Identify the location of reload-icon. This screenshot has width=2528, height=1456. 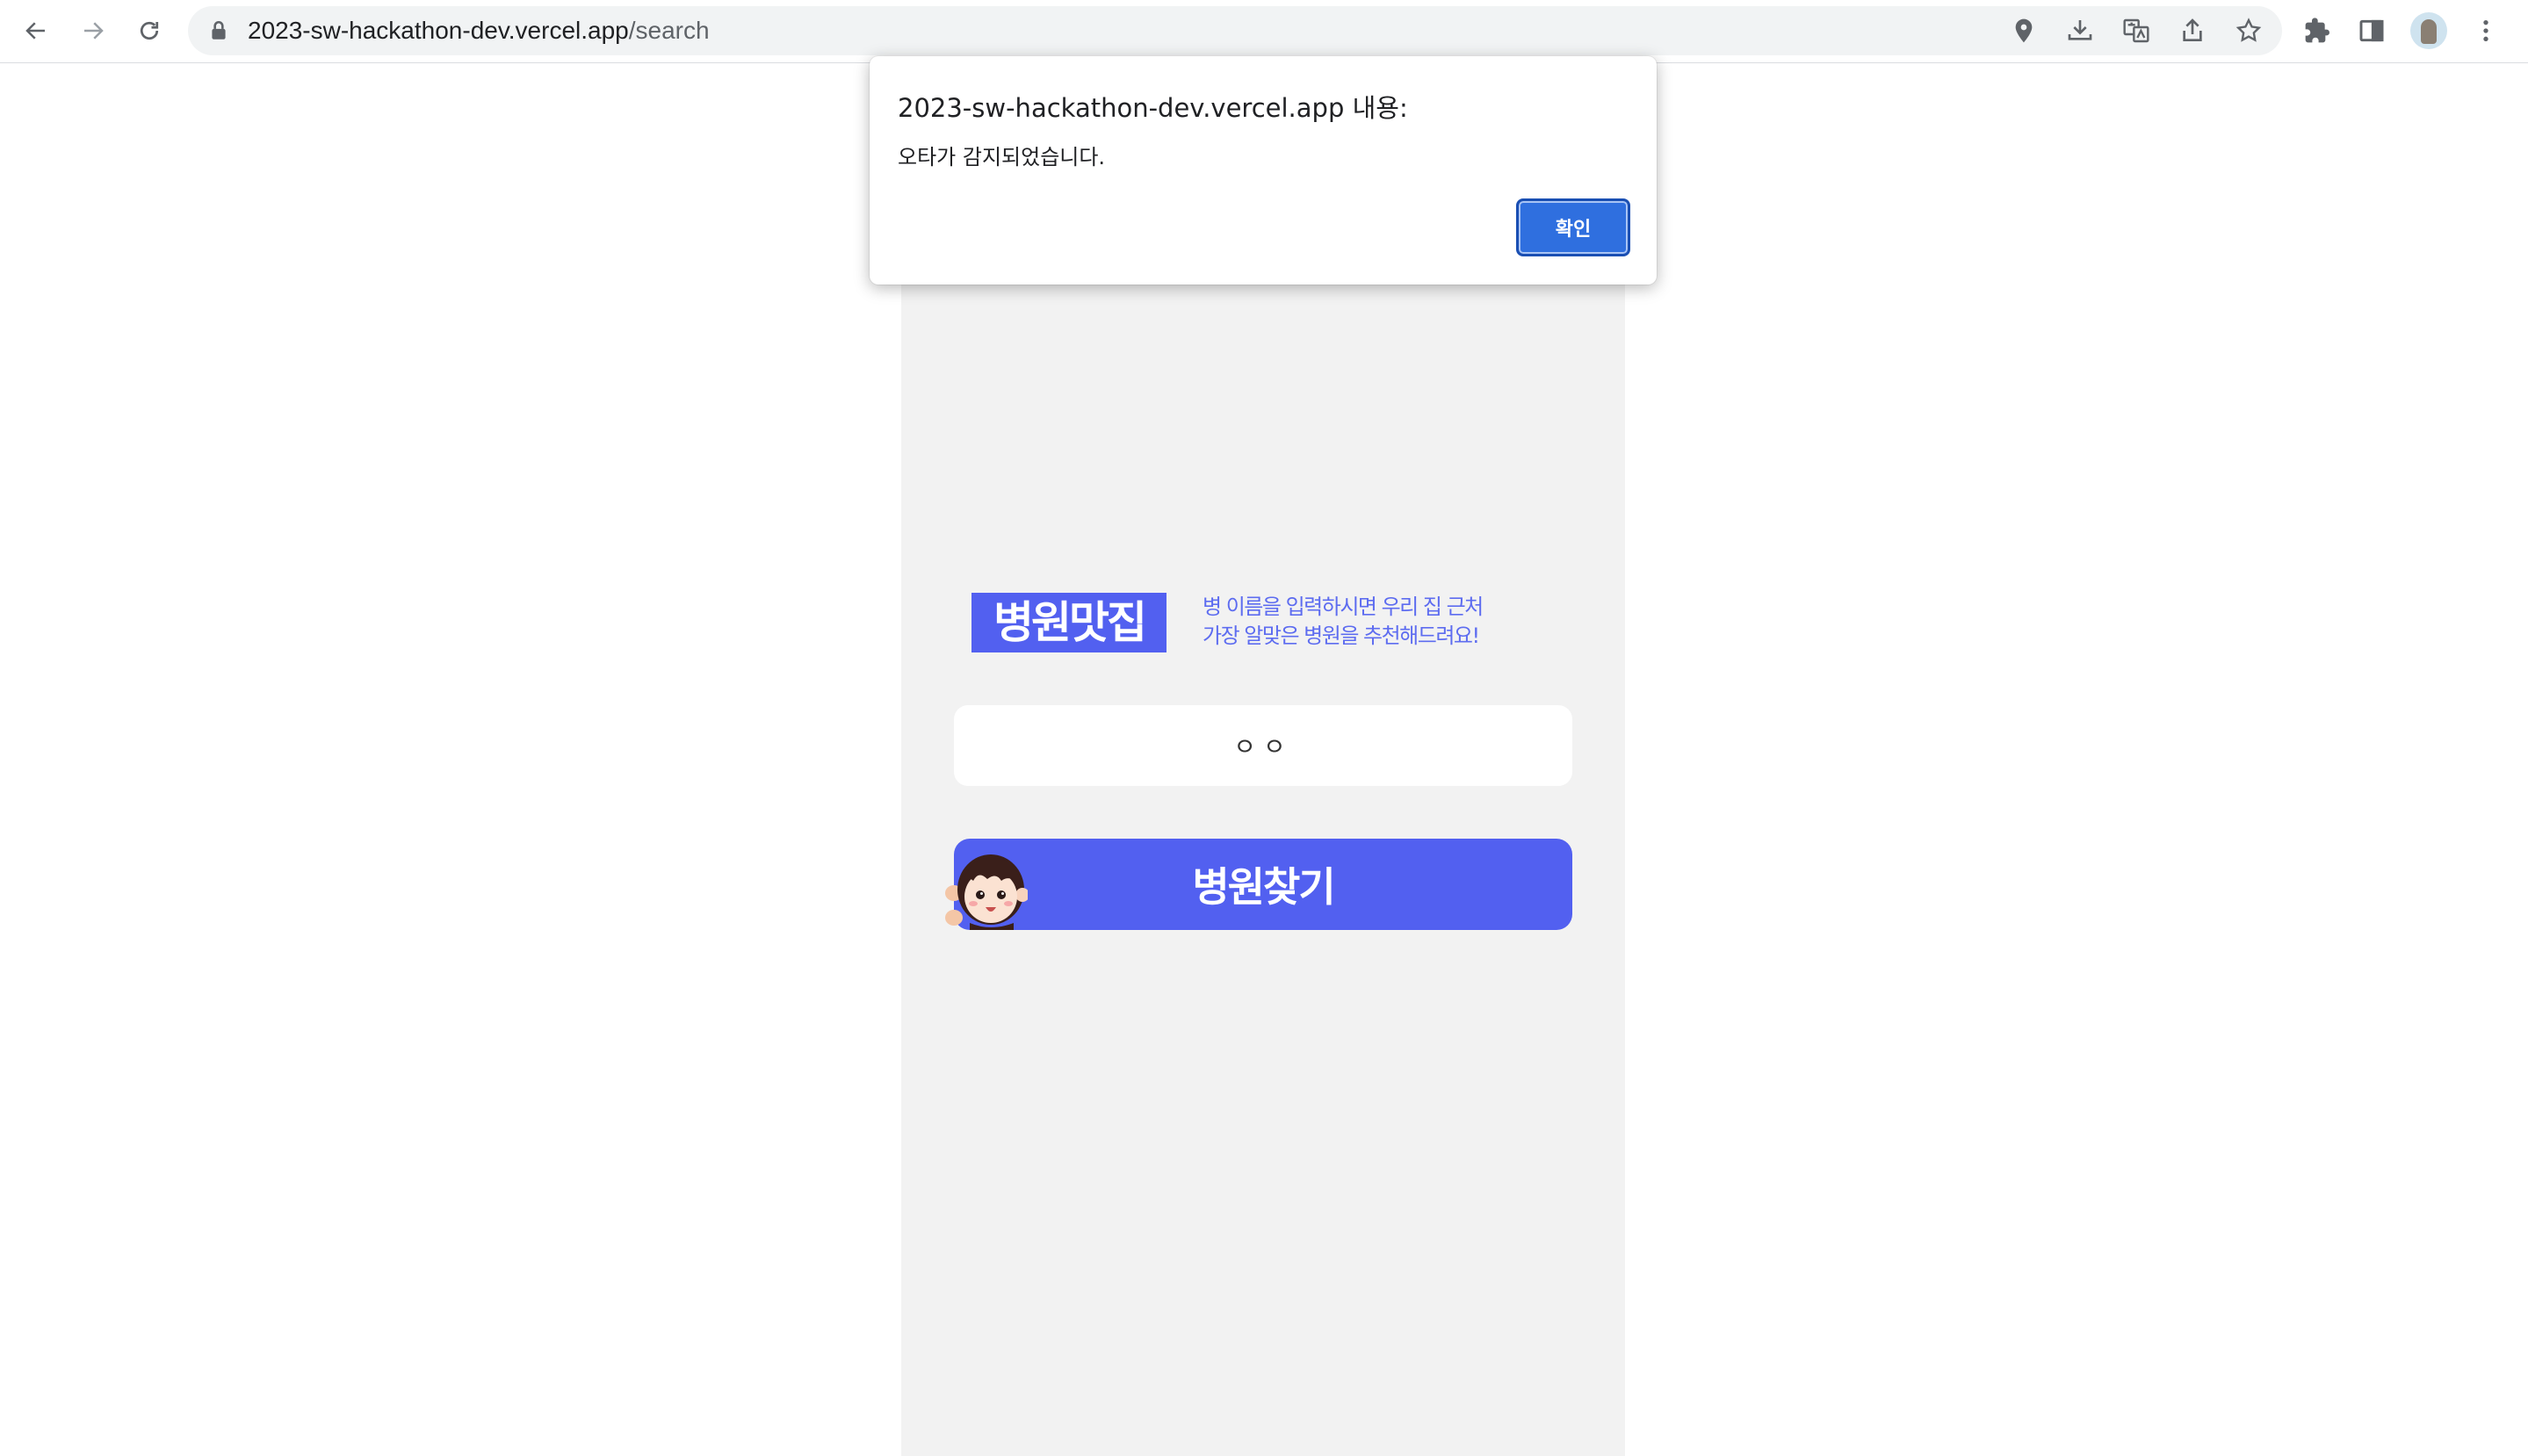
(149, 30).